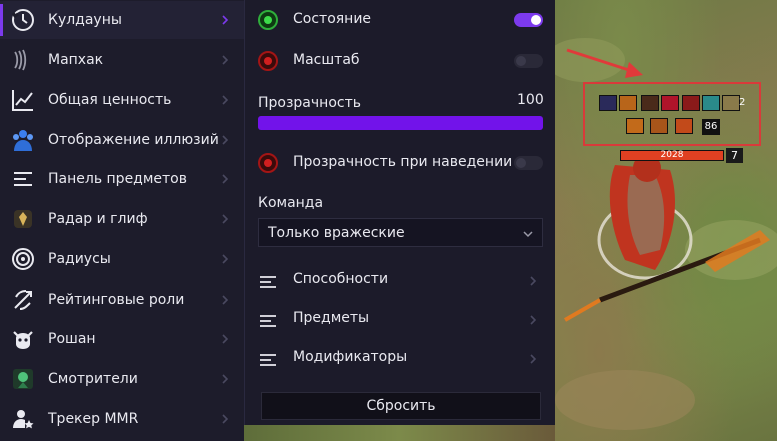 Image resolution: width=777 pixels, height=441 pixels. Describe the element at coordinates (399, 433) in the screenshot. I see `game-view-strip` at that location.